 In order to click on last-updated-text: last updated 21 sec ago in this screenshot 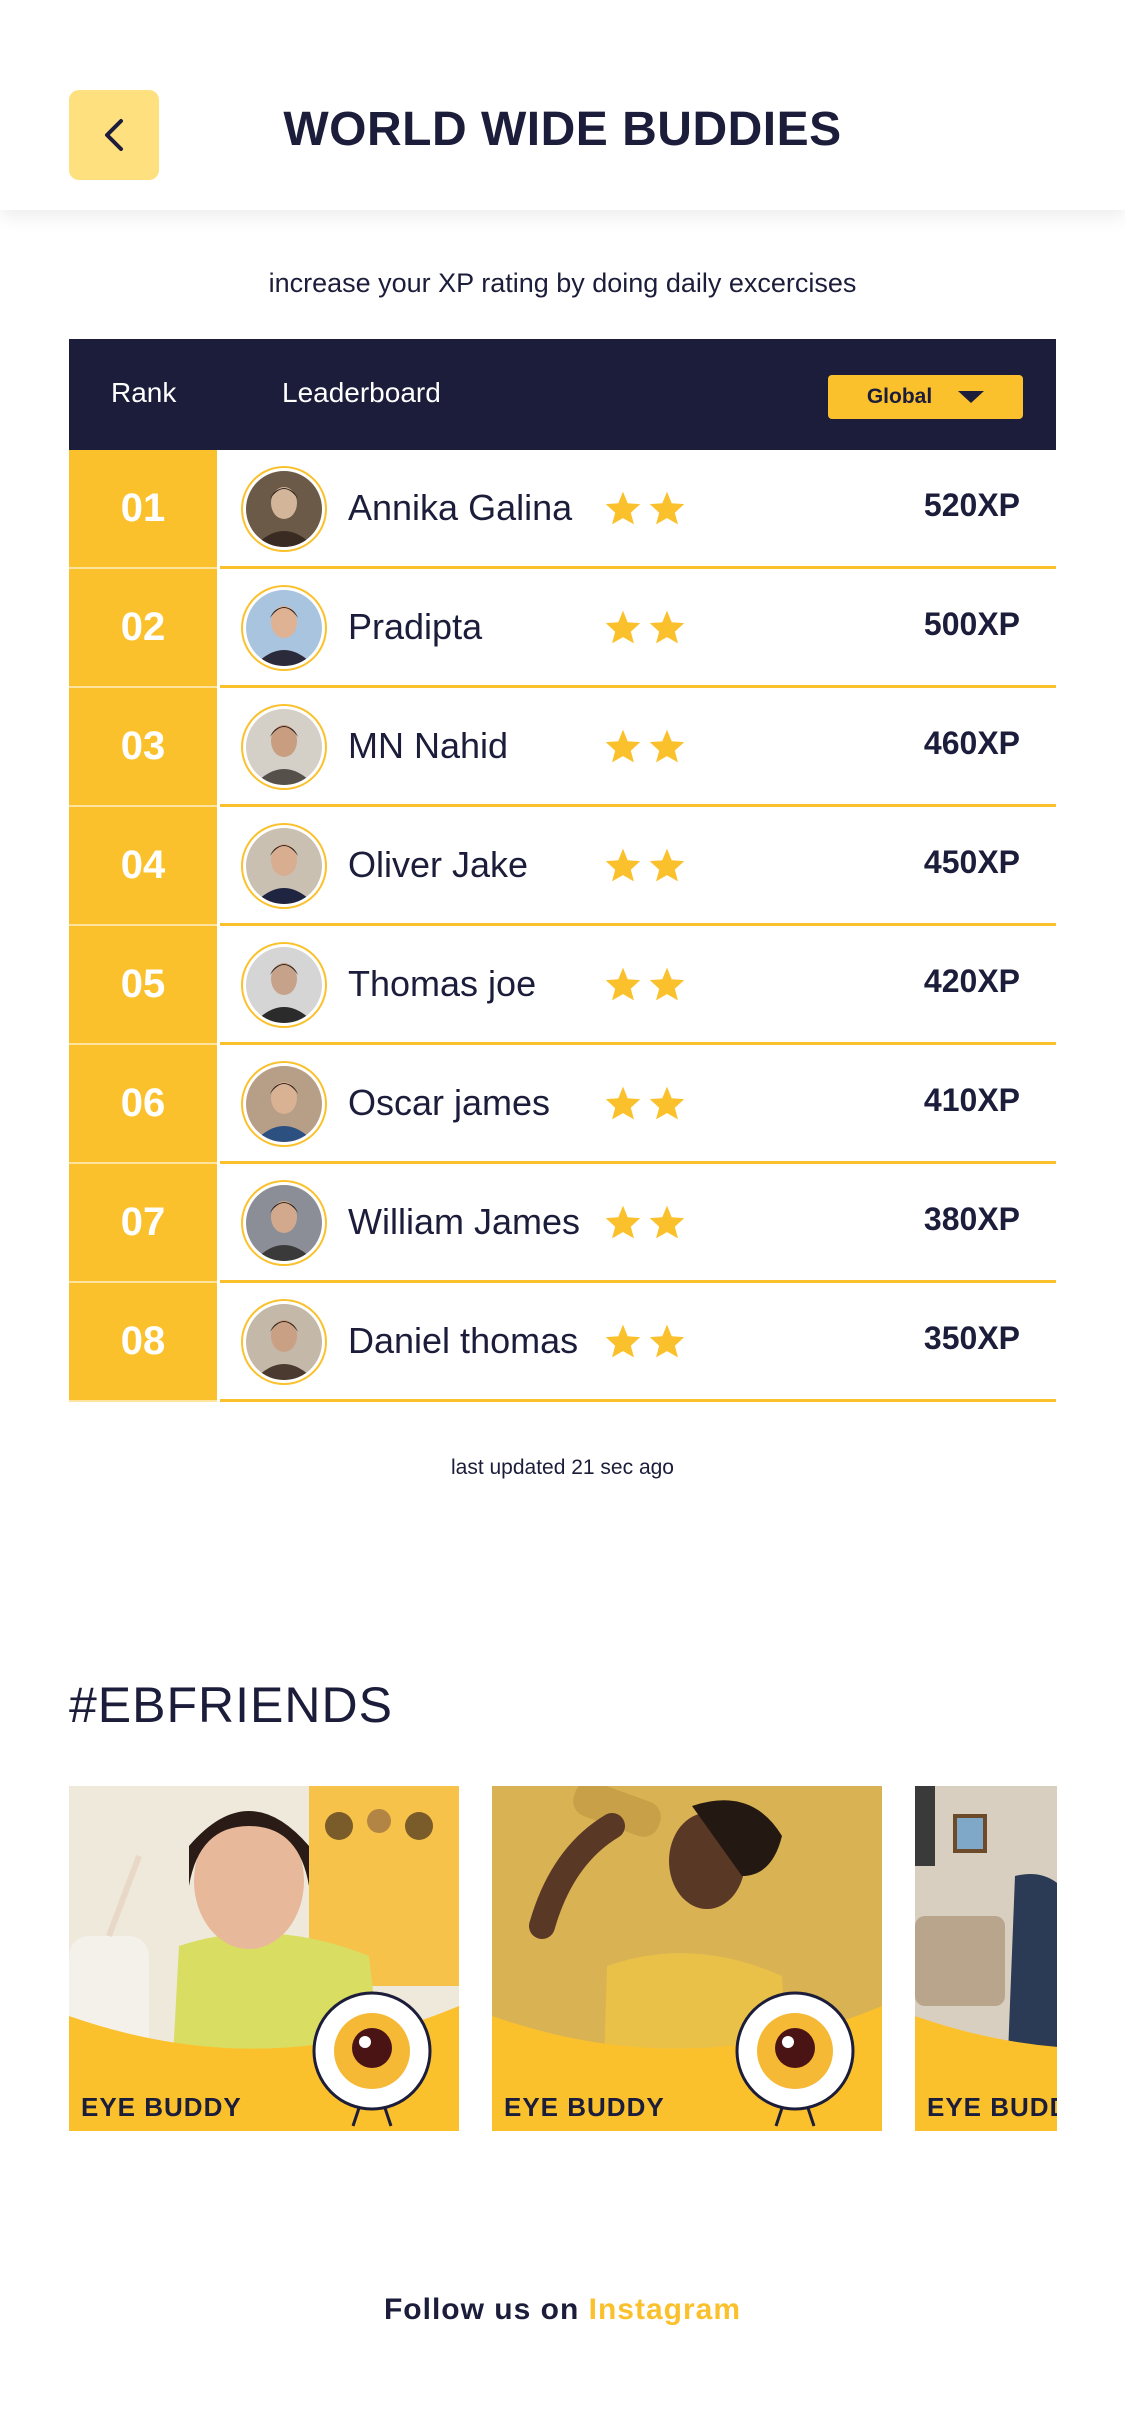, I will do `click(562, 1467)`.